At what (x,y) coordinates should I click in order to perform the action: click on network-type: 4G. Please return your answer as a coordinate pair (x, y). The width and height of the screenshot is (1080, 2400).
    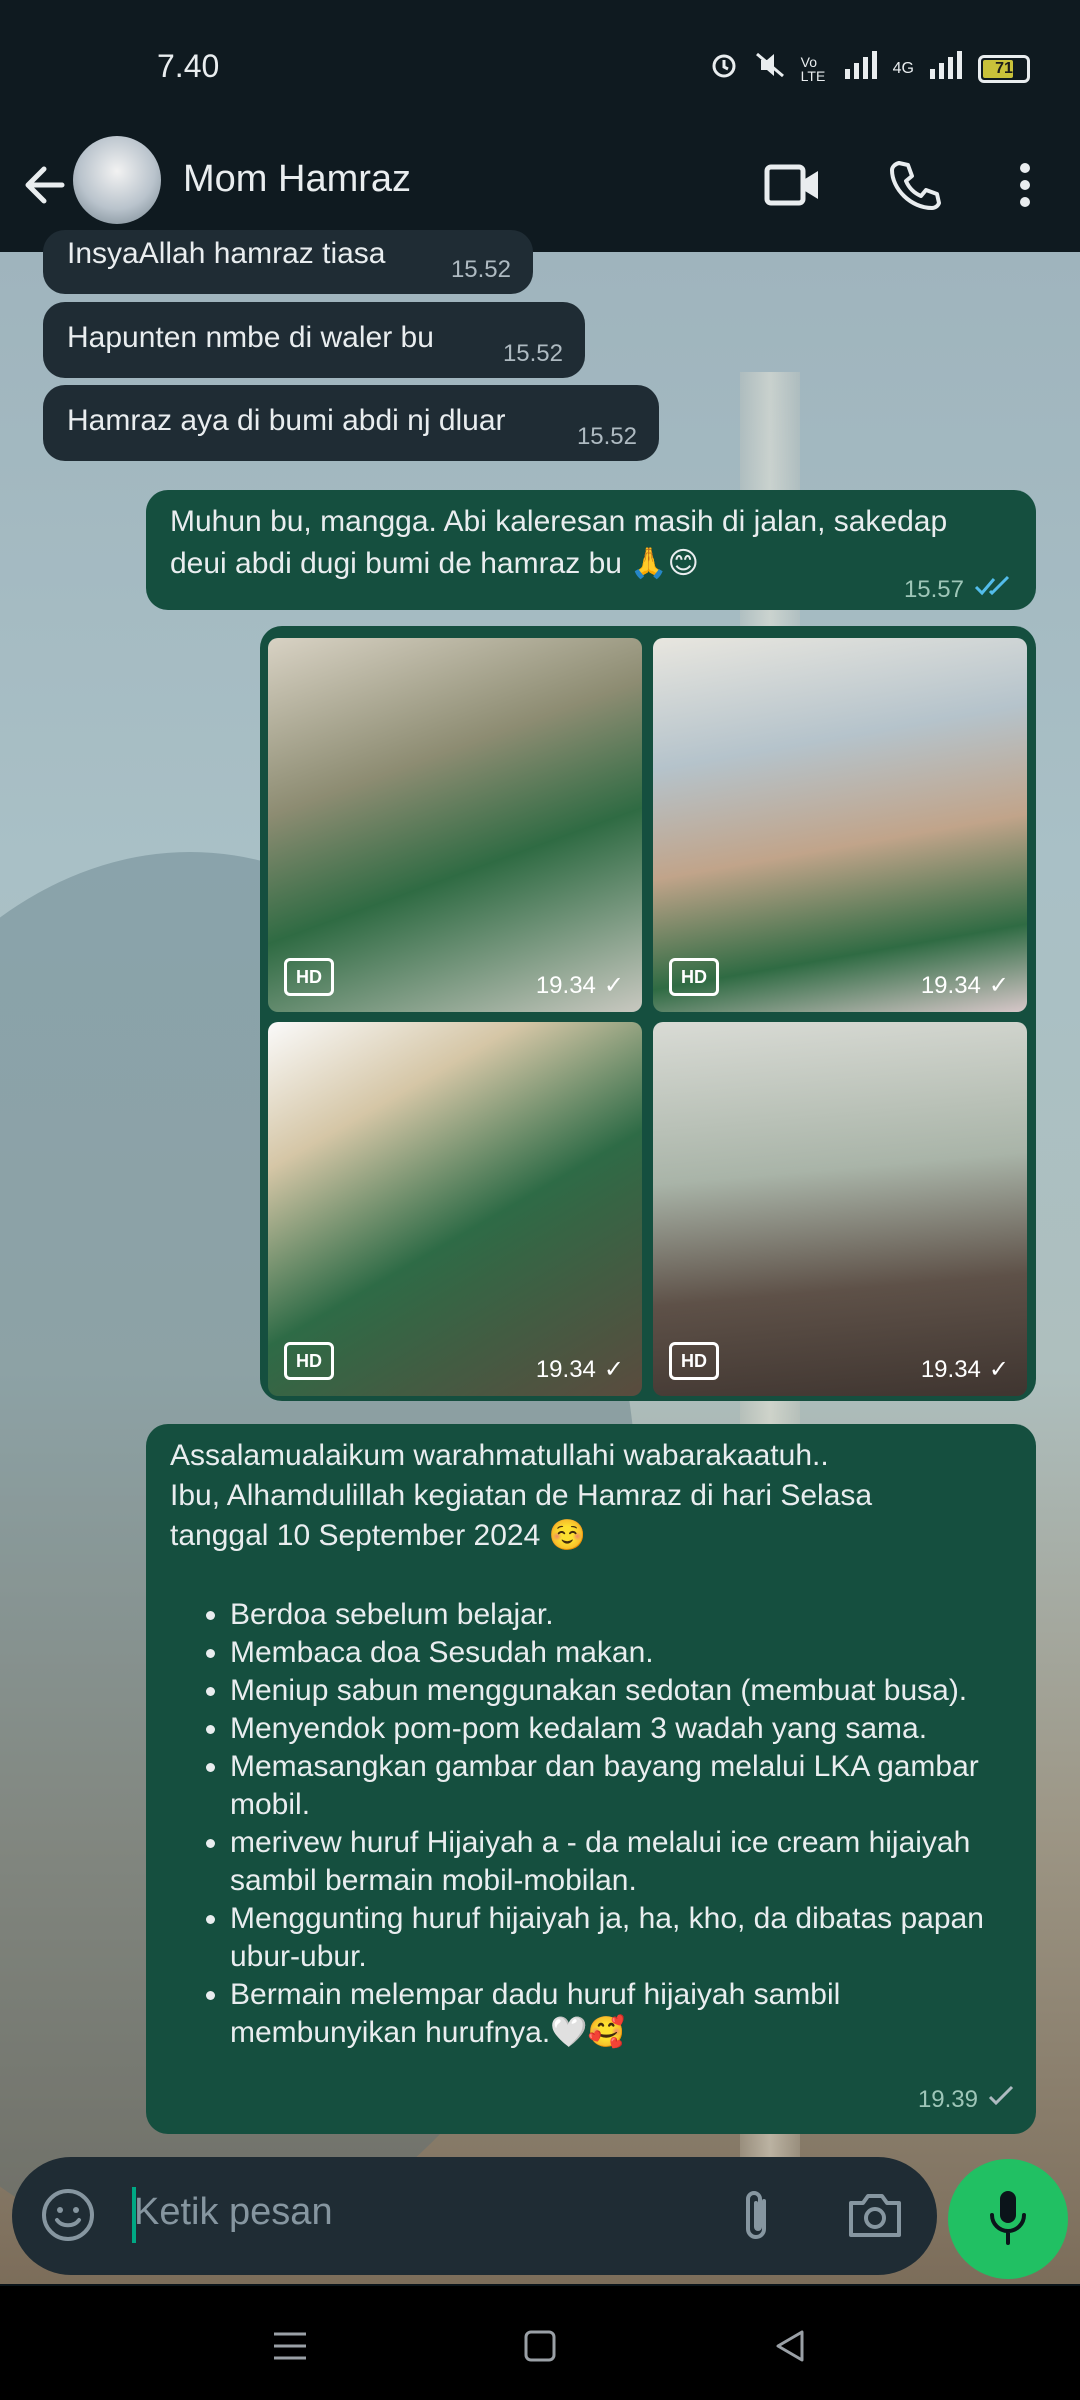
    Looking at the image, I should click on (903, 68).